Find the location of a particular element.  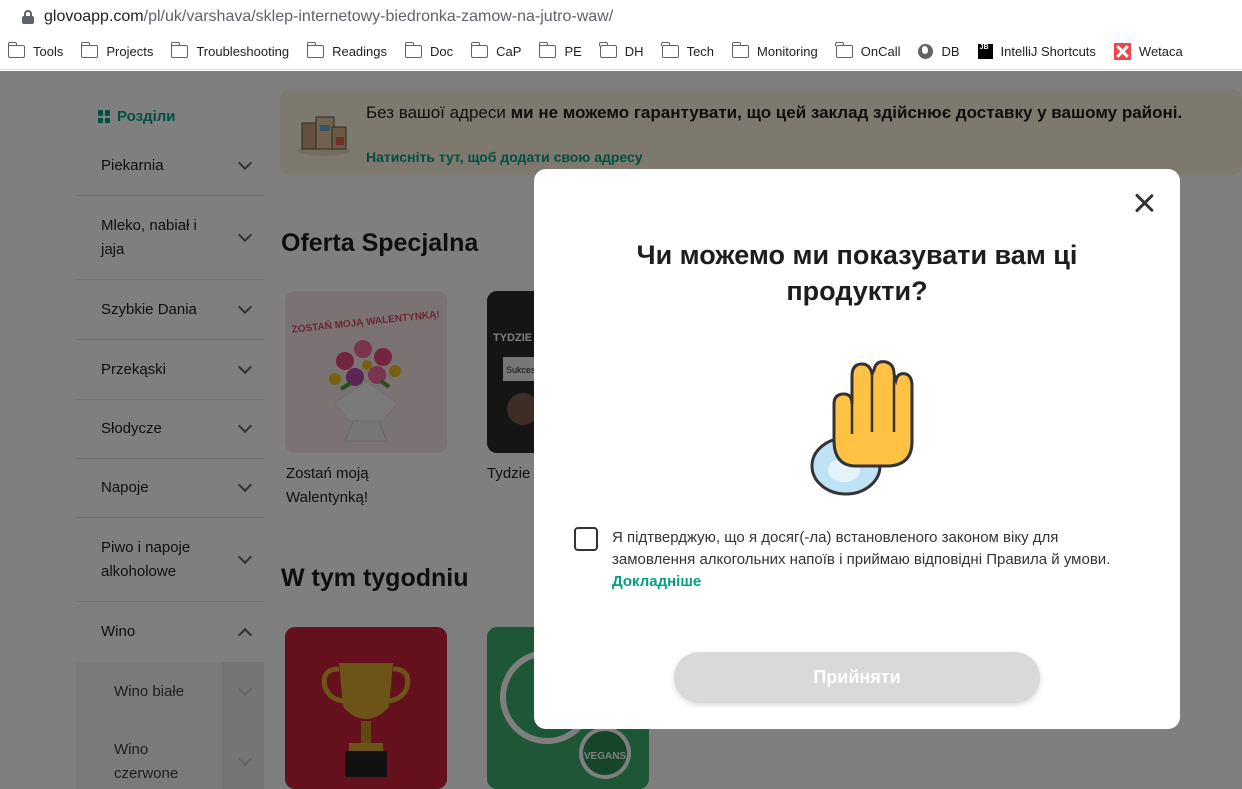

bookmark-label: DH is located at coordinates (634, 51).